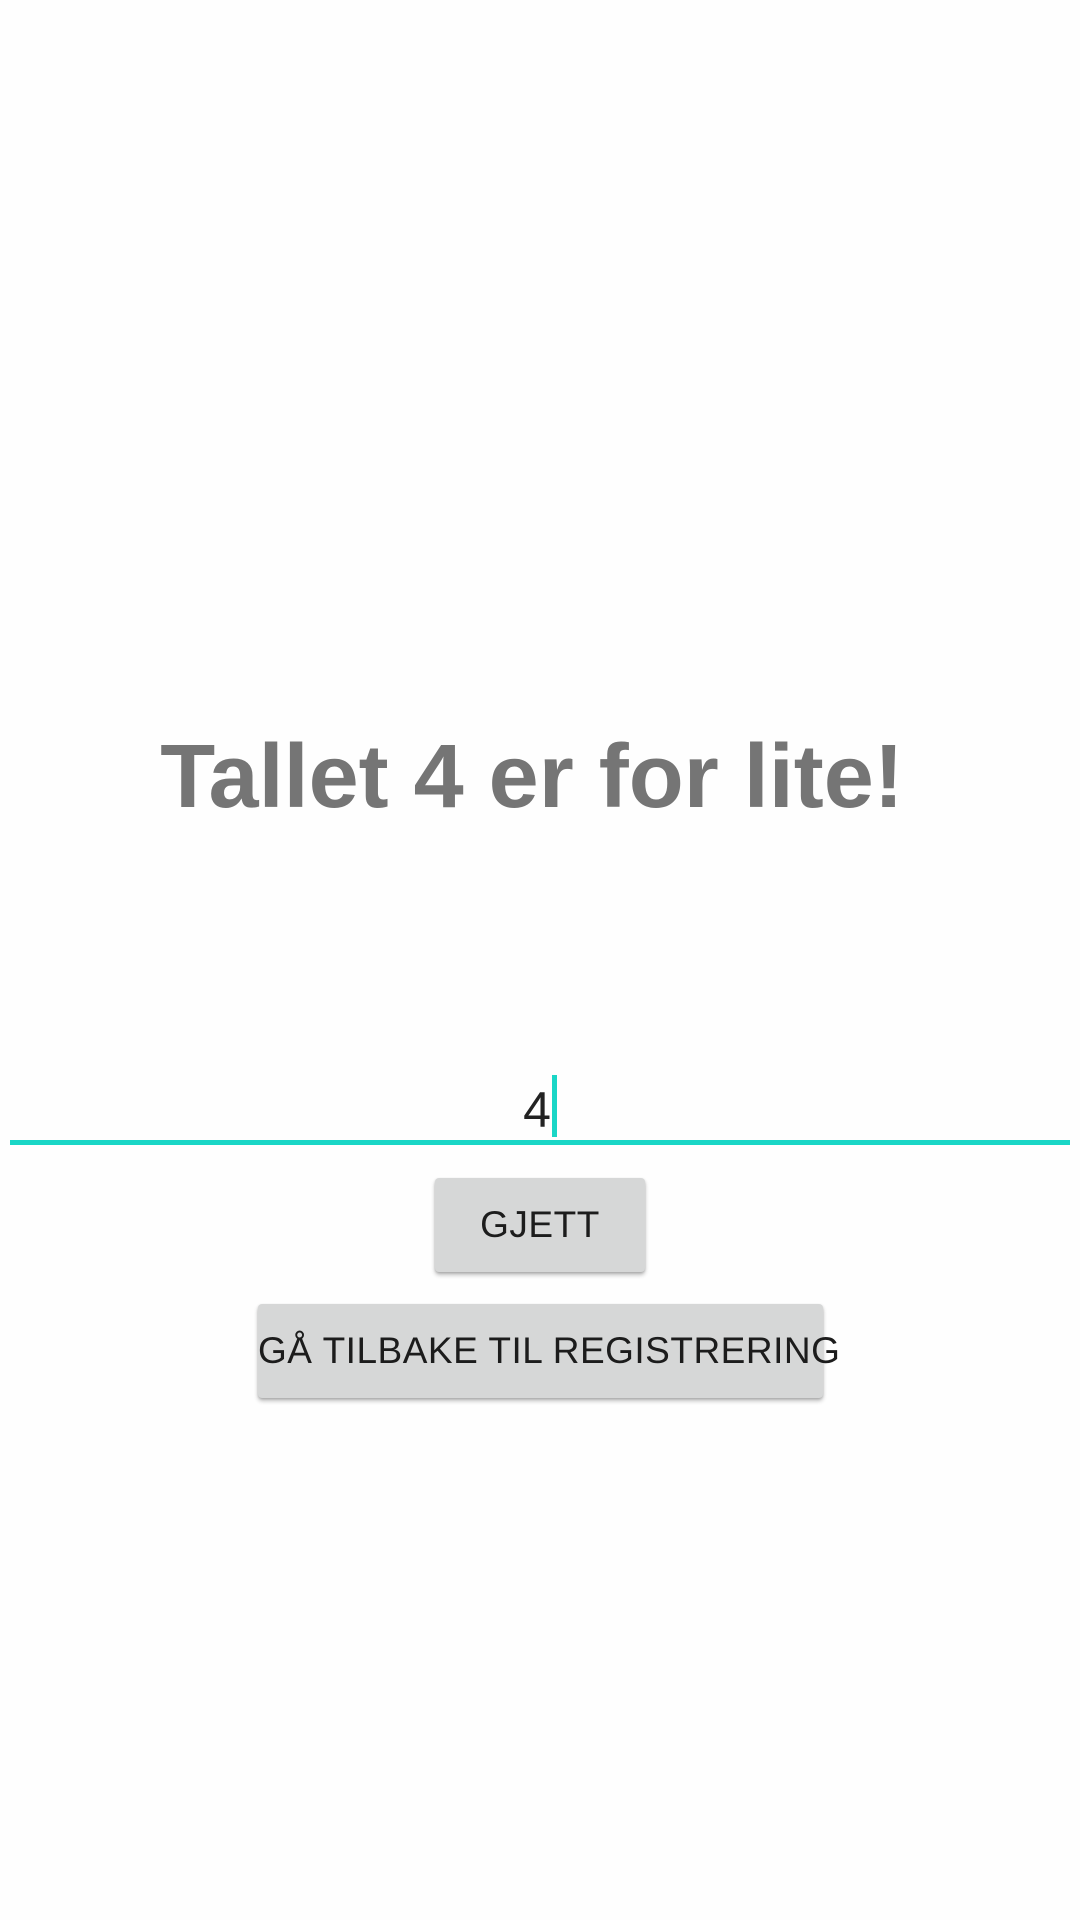  I want to click on text-cursor, so click(554, 1106).